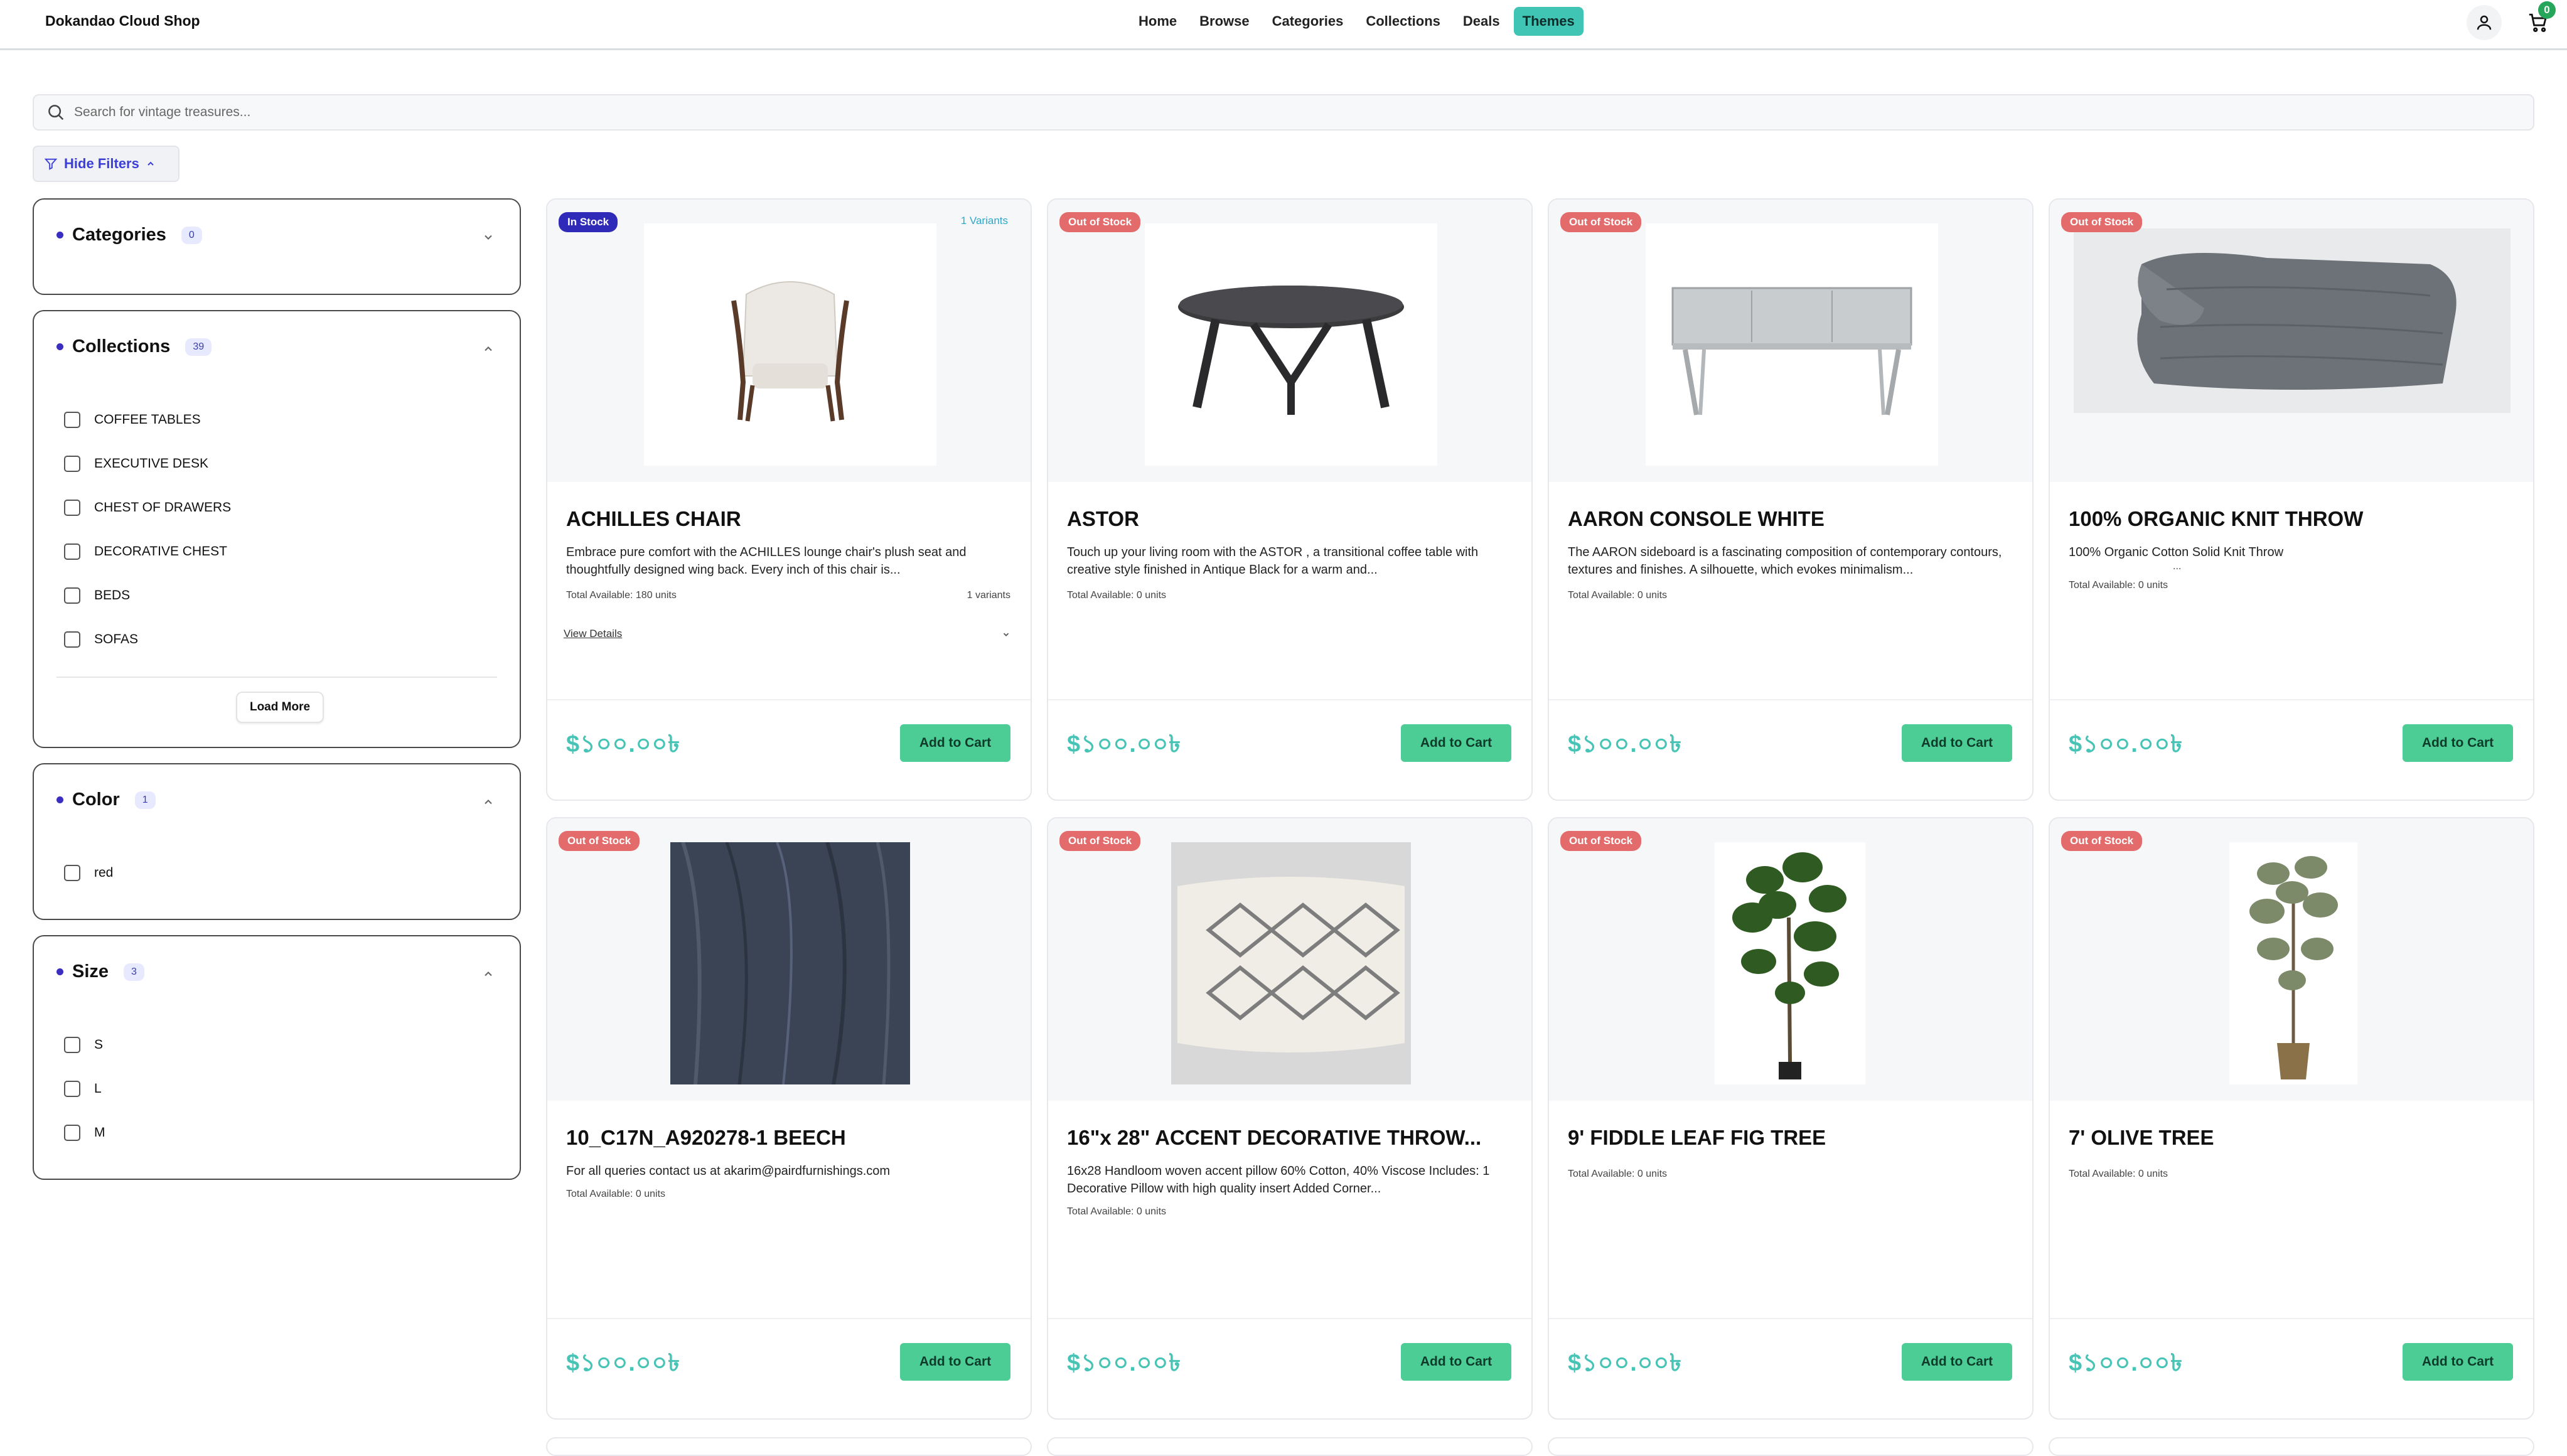  I want to click on brand-name: Dokandao Cloud Shop, so click(122, 21).